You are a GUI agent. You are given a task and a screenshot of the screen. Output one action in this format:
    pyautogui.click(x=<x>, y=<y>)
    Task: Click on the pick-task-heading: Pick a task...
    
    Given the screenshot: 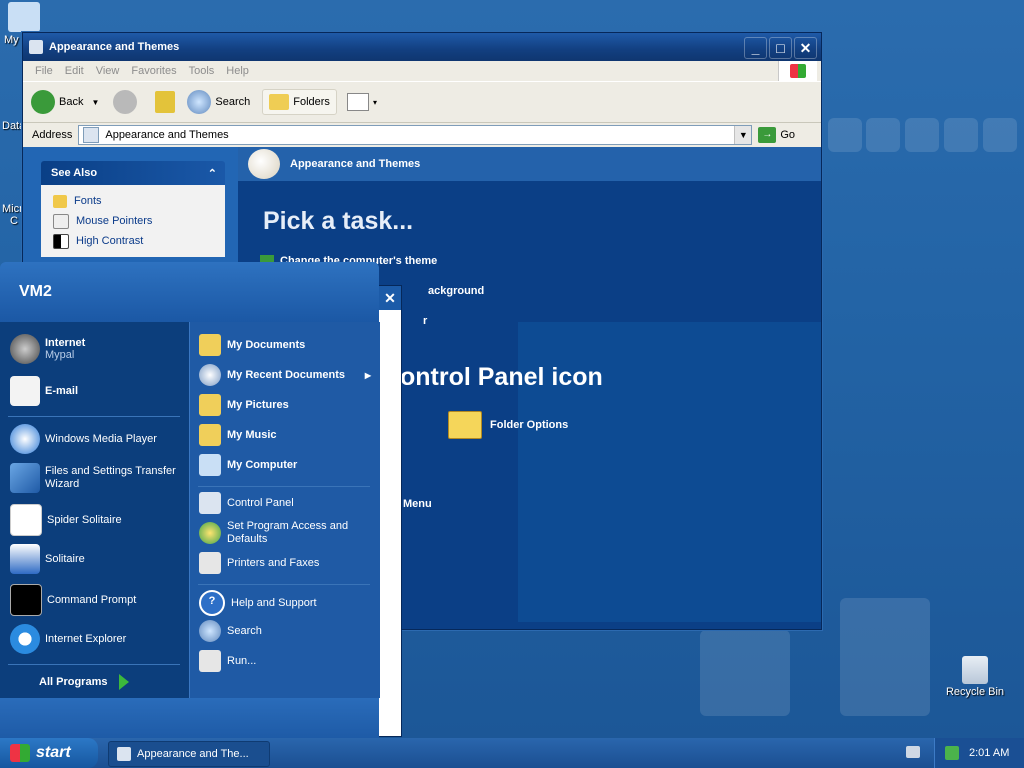 What is the action you would take?
    pyautogui.click(x=338, y=221)
    